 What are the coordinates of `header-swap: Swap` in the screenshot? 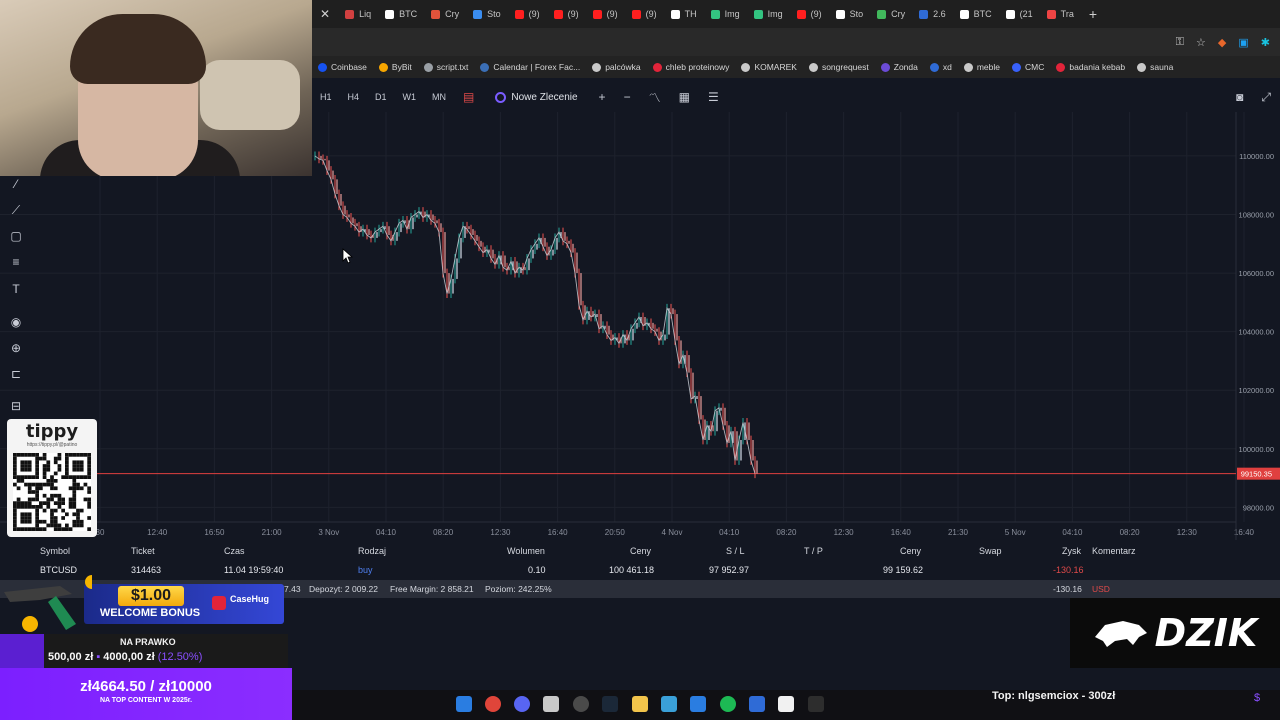 It's located at (990, 551).